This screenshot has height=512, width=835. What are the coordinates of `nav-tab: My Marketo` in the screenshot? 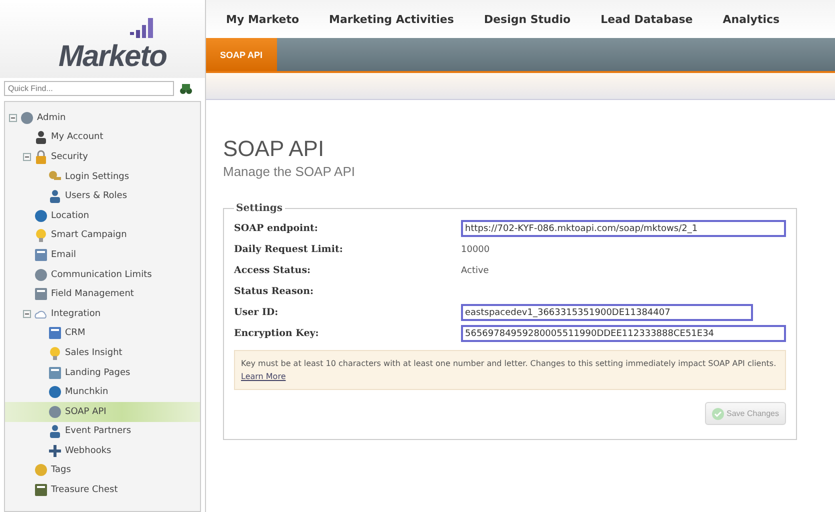 It's located at (263, 19).